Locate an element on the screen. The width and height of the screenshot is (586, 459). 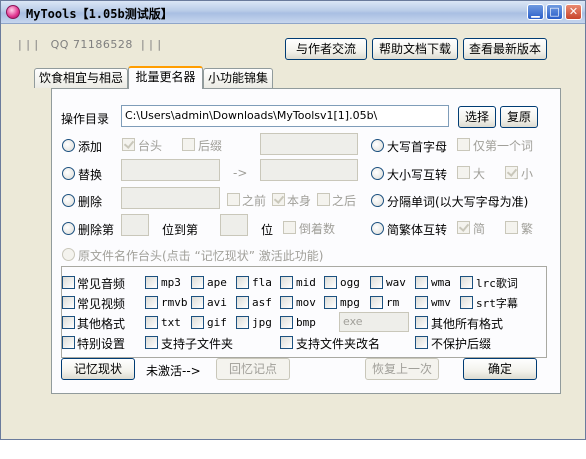
delete-from-input is located at coordinates (135, 225).